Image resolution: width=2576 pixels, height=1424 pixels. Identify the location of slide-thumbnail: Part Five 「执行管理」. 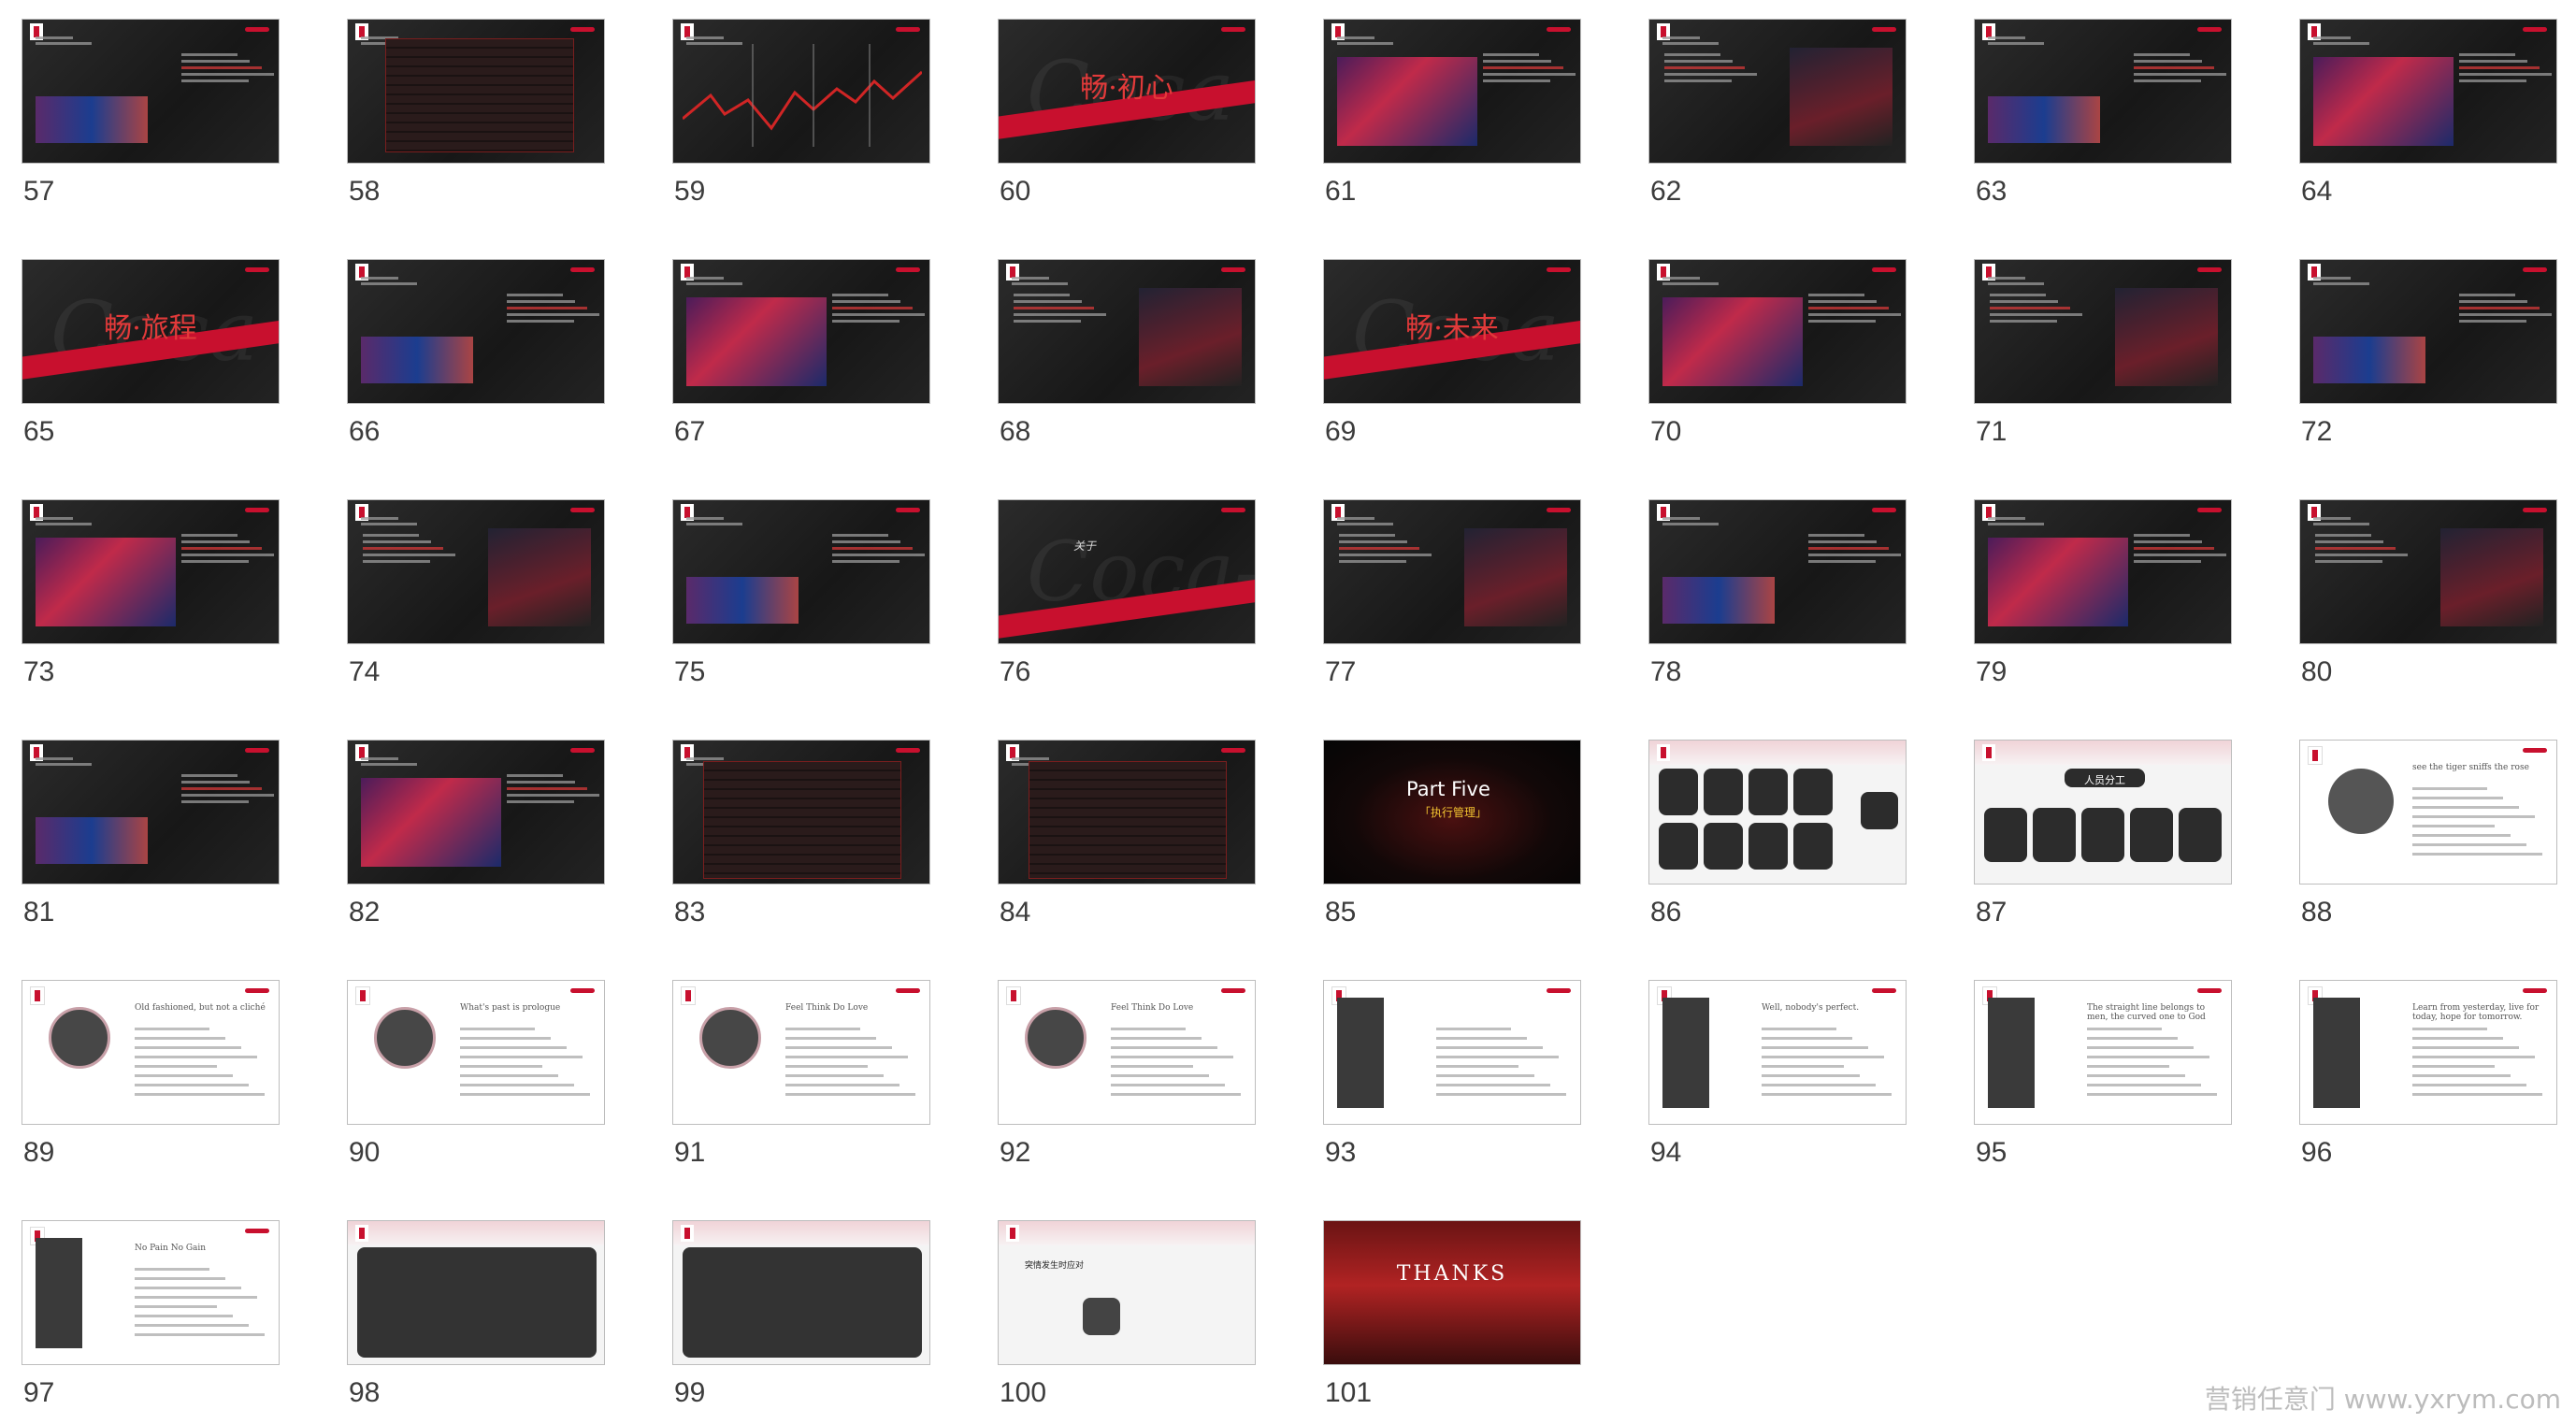
(1452, 812).